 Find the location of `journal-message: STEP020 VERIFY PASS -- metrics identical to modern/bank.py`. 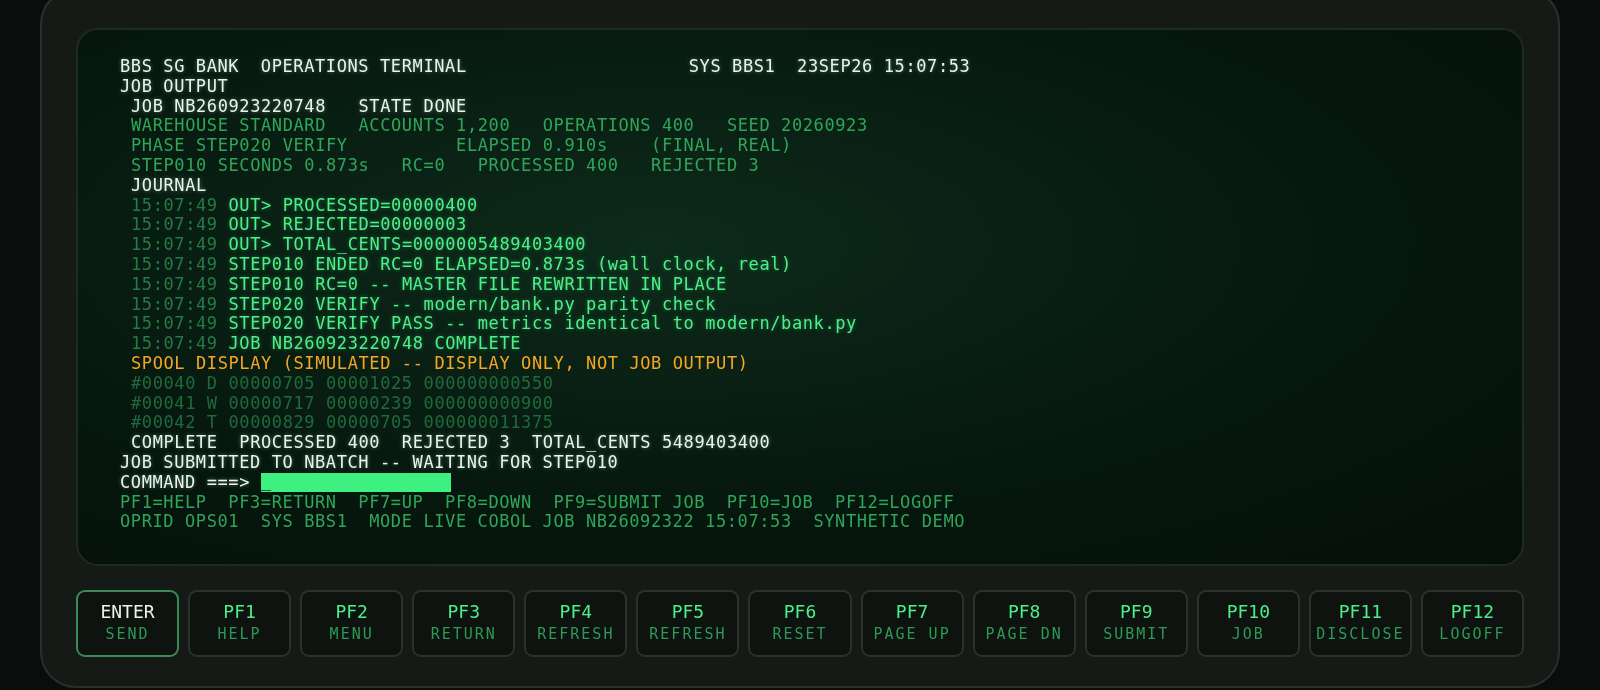

journal-message: STEP020 VERIFY PASS -- metrics identical to modern/bank.py is located at coordinates (542, 323).